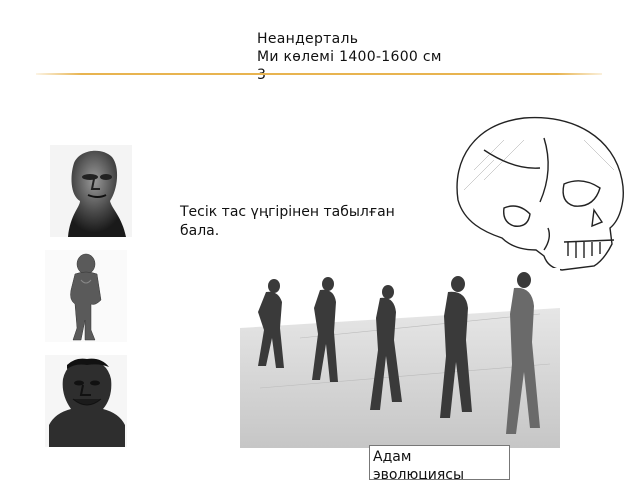 Image resolution: width=640 pixels, height=480 pixels. I want to click on neanderthal-head-photo, so click(91, 191).